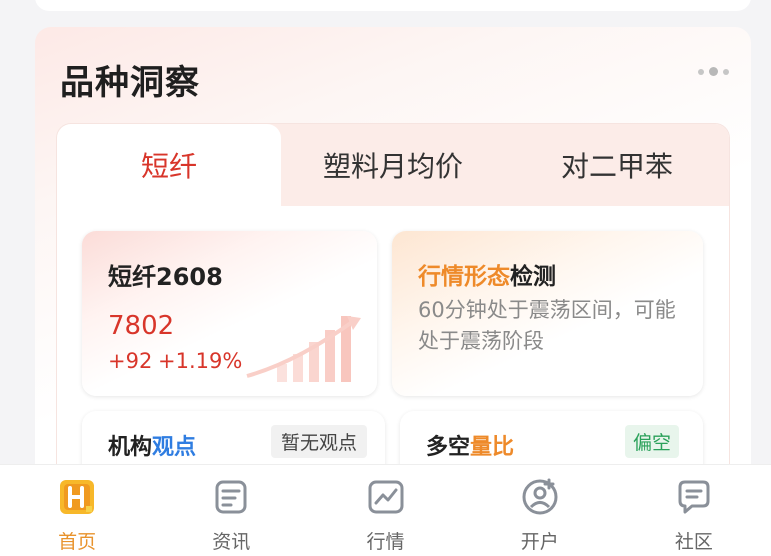  I want to click on community-chat-icon, so click(694, 497).